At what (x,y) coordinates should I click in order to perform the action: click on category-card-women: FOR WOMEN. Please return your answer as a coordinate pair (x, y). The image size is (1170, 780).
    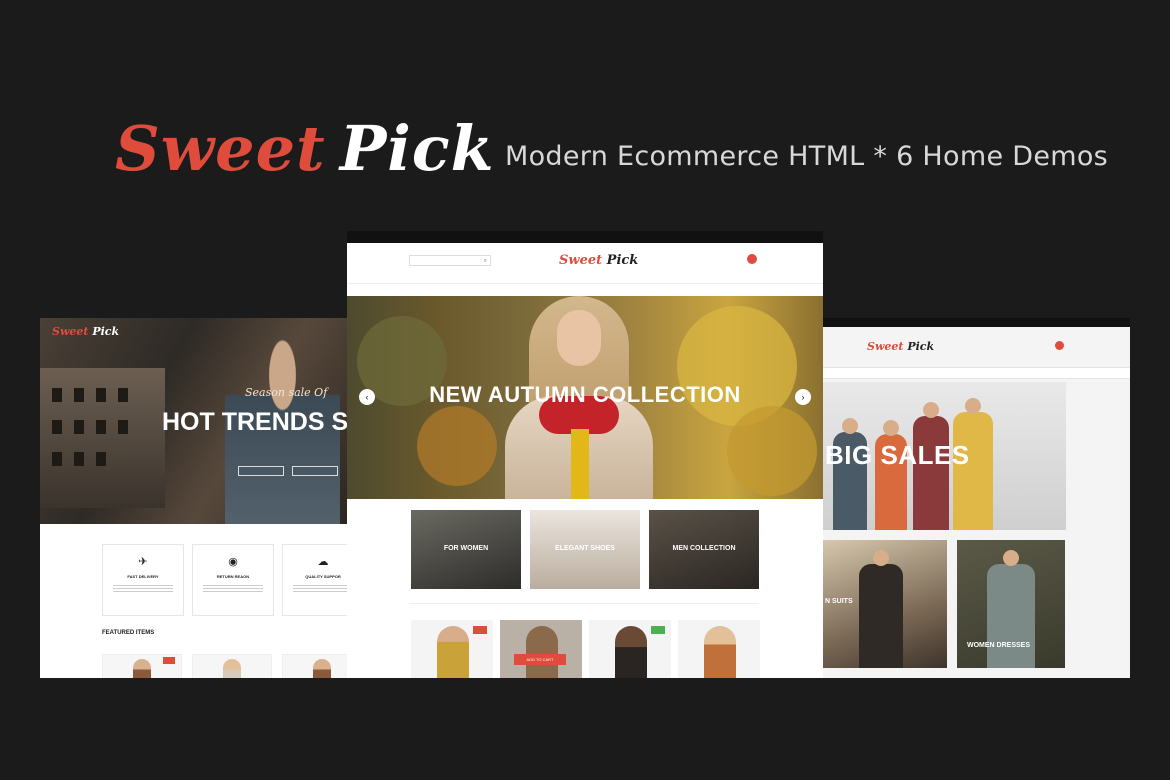
    Looking at the image, I should click on (466, 549).